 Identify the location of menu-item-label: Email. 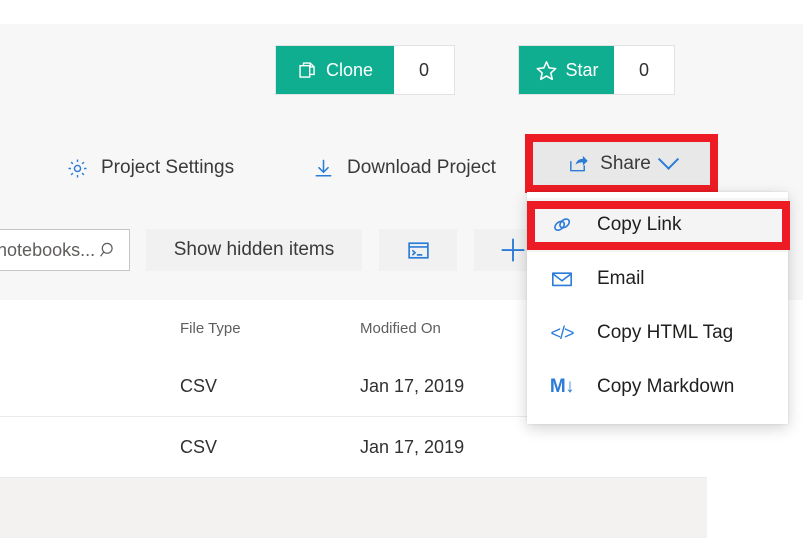
(621, 278).